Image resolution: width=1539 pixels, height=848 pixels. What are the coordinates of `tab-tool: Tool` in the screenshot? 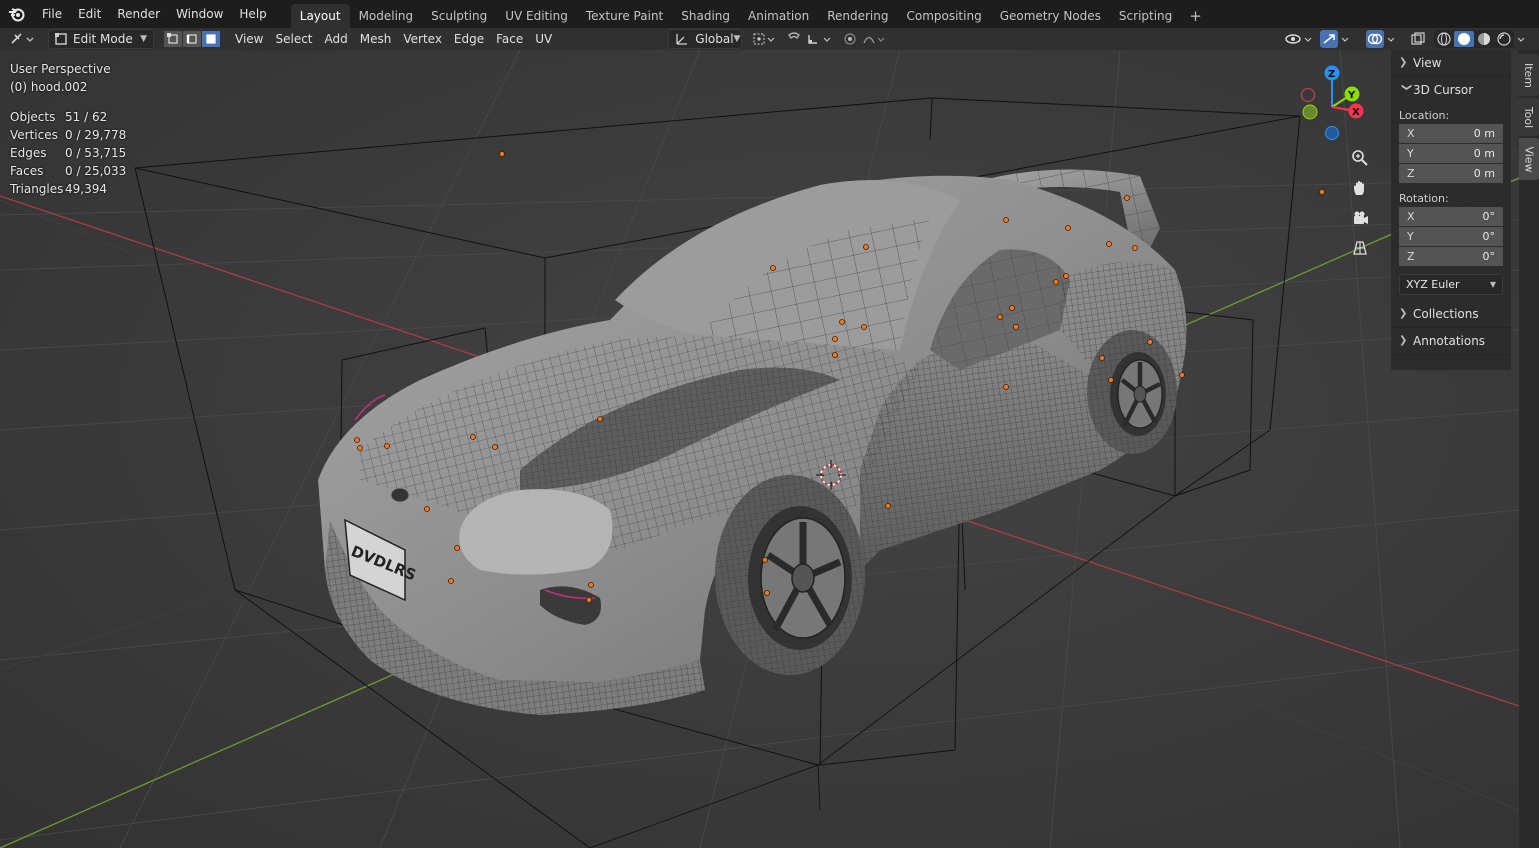 It's located at (1529, 117).